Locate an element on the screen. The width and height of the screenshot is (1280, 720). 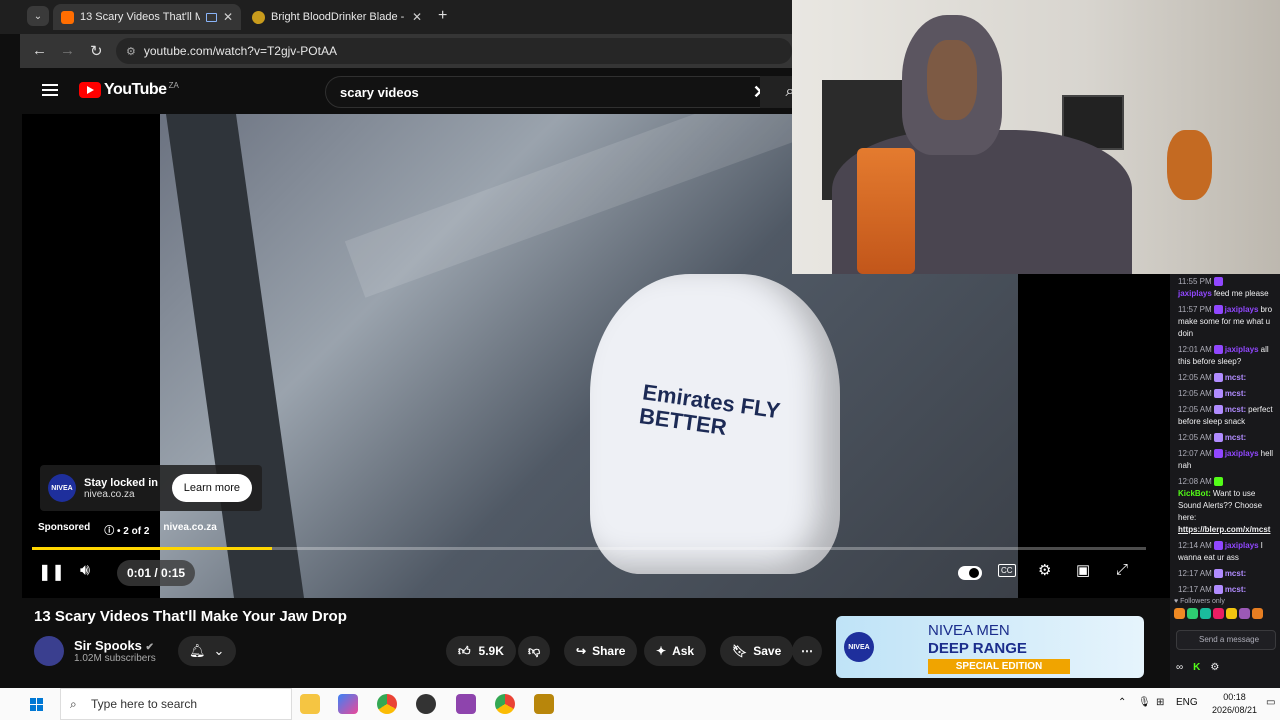
youtube-logo: YouTube ZA is located at coordinates (129, 90).